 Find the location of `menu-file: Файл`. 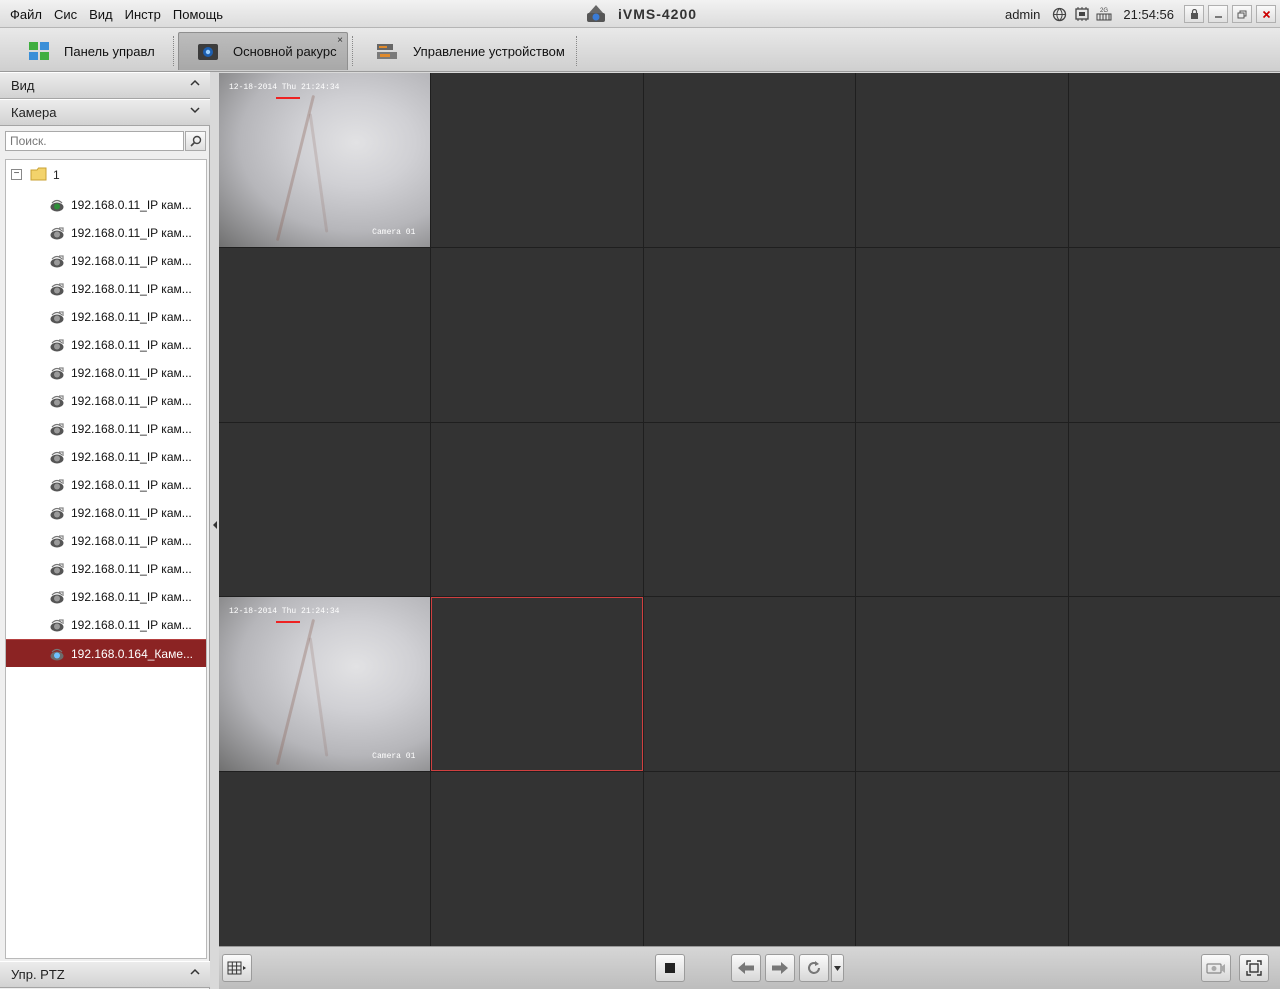

menu-file: Файл is located at coordinates (26, 14).